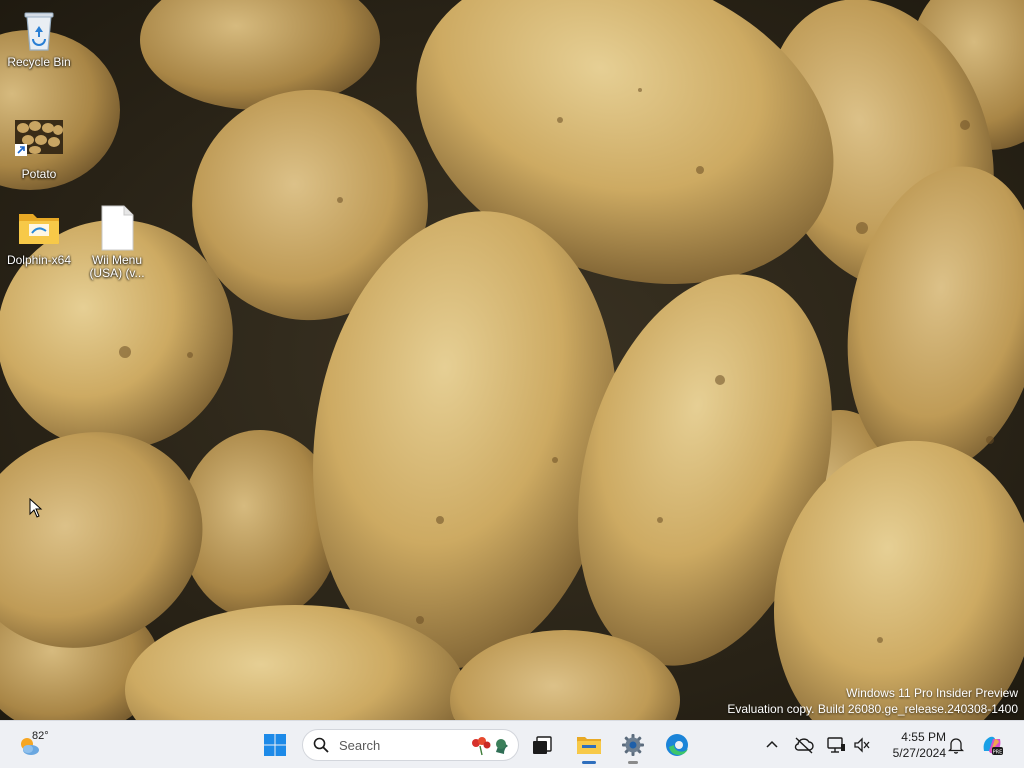 Image resolution: width=1024 pixels, height=768 pixels. I want to click on edge-icon, so click(677, 745).